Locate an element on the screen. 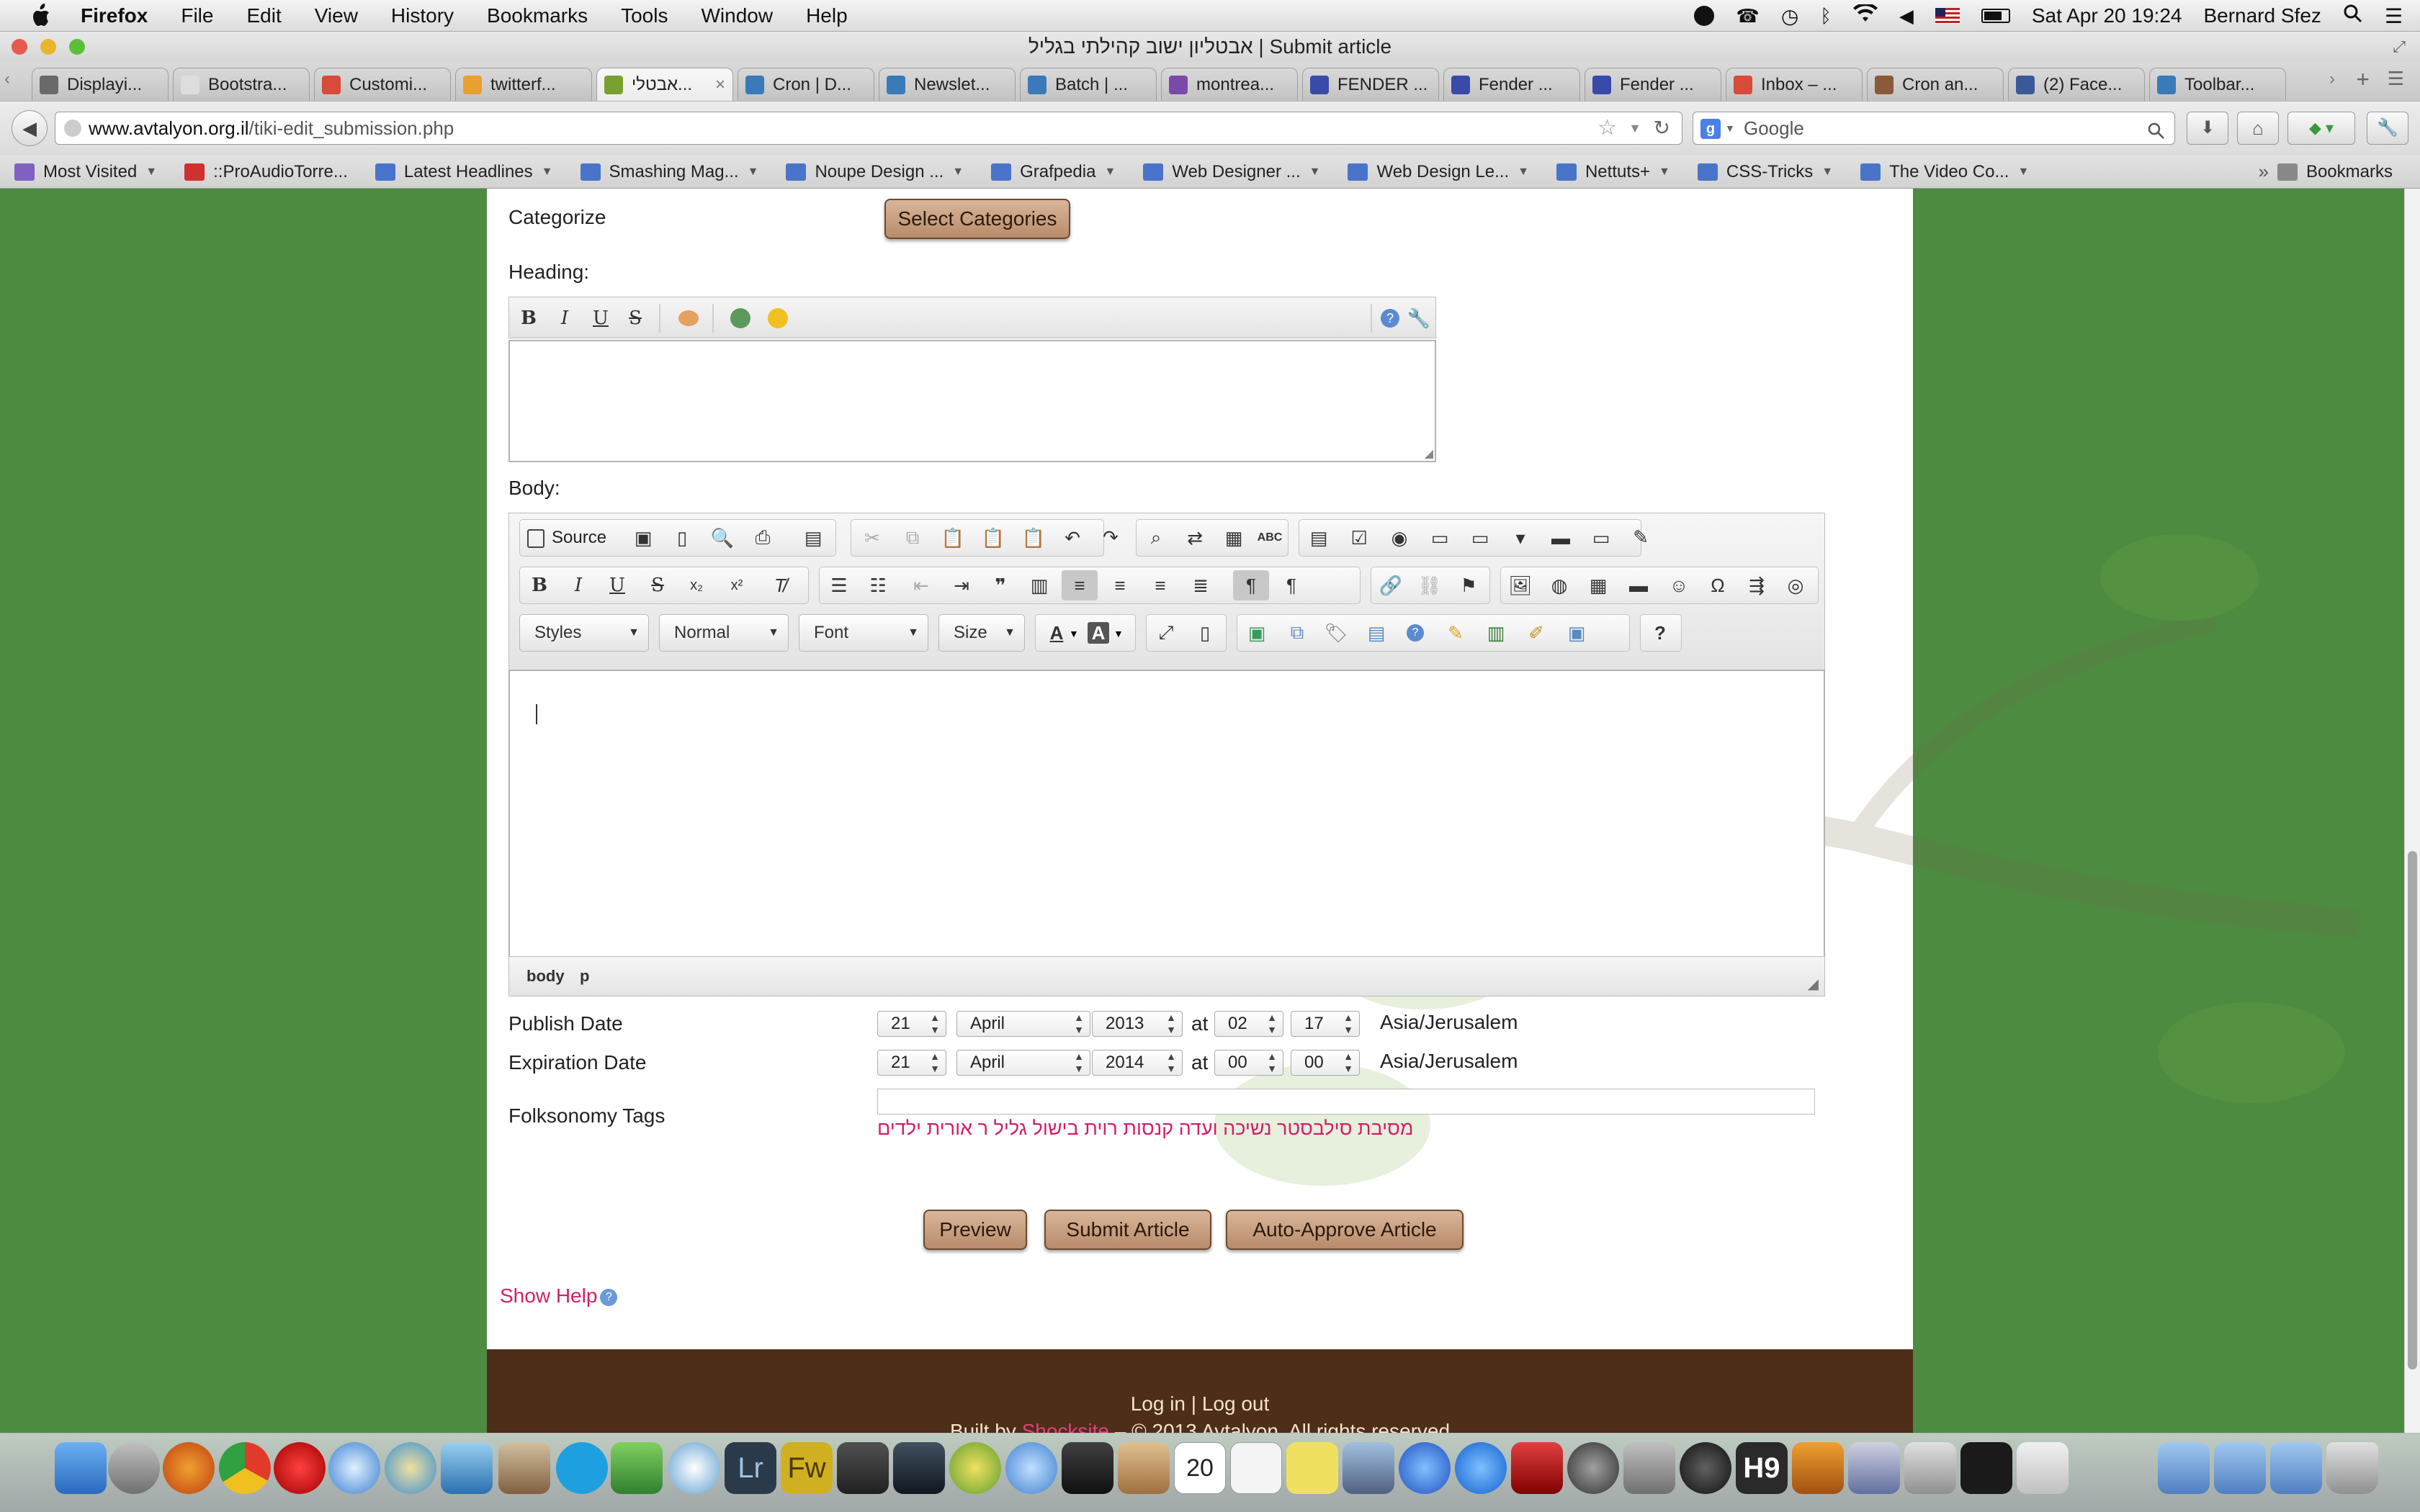 This screenshot has height=1512, width=2420. skype-icon is located at coordinates (582, 1468).